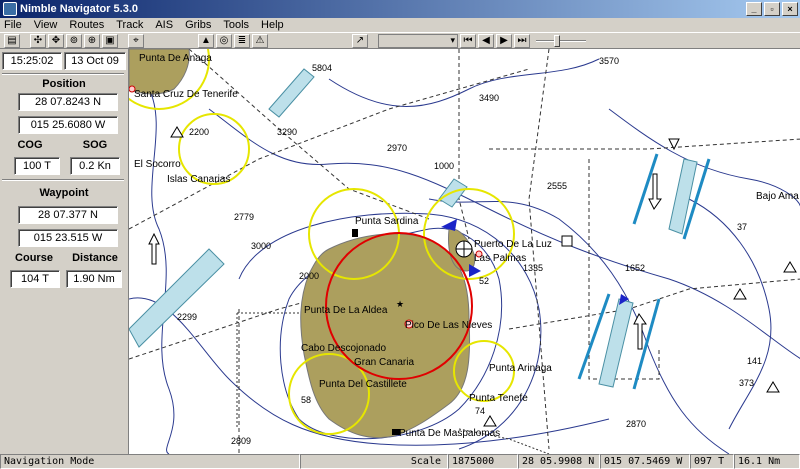 Image resolution: width=800 pixels, height=469 pixels. Describe the element at coordinates (400, 304) in the screenshot. I see `summit-marker: ★` at that location.